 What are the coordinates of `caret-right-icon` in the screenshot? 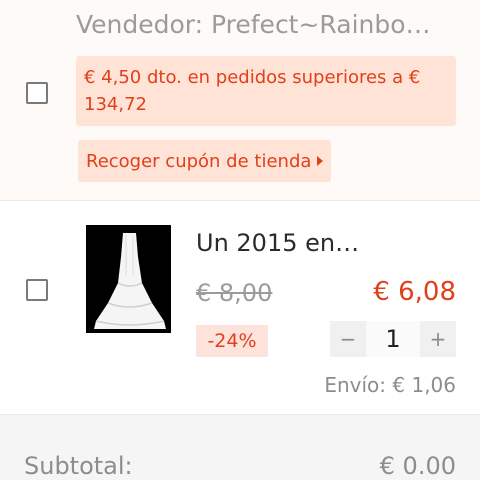 It's located at (320, 161).